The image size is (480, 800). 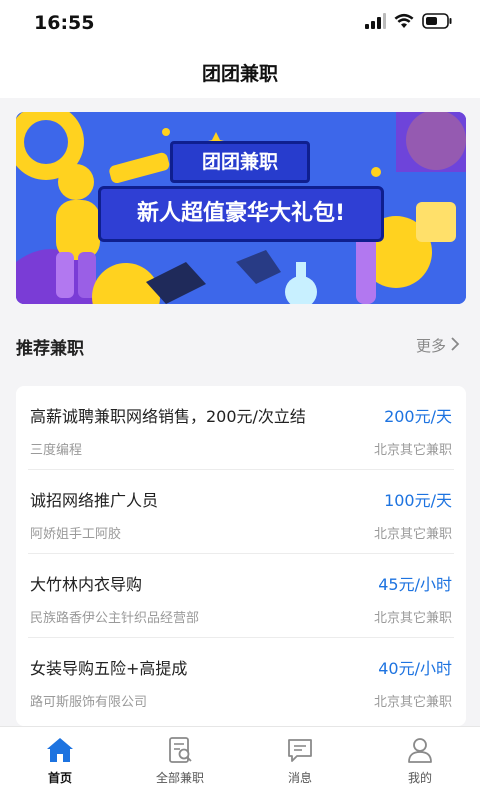 What do you see at coordinates (419, 778) in the screenshot?
I see `tab-label: 我的` at bounding box center [419, 778].